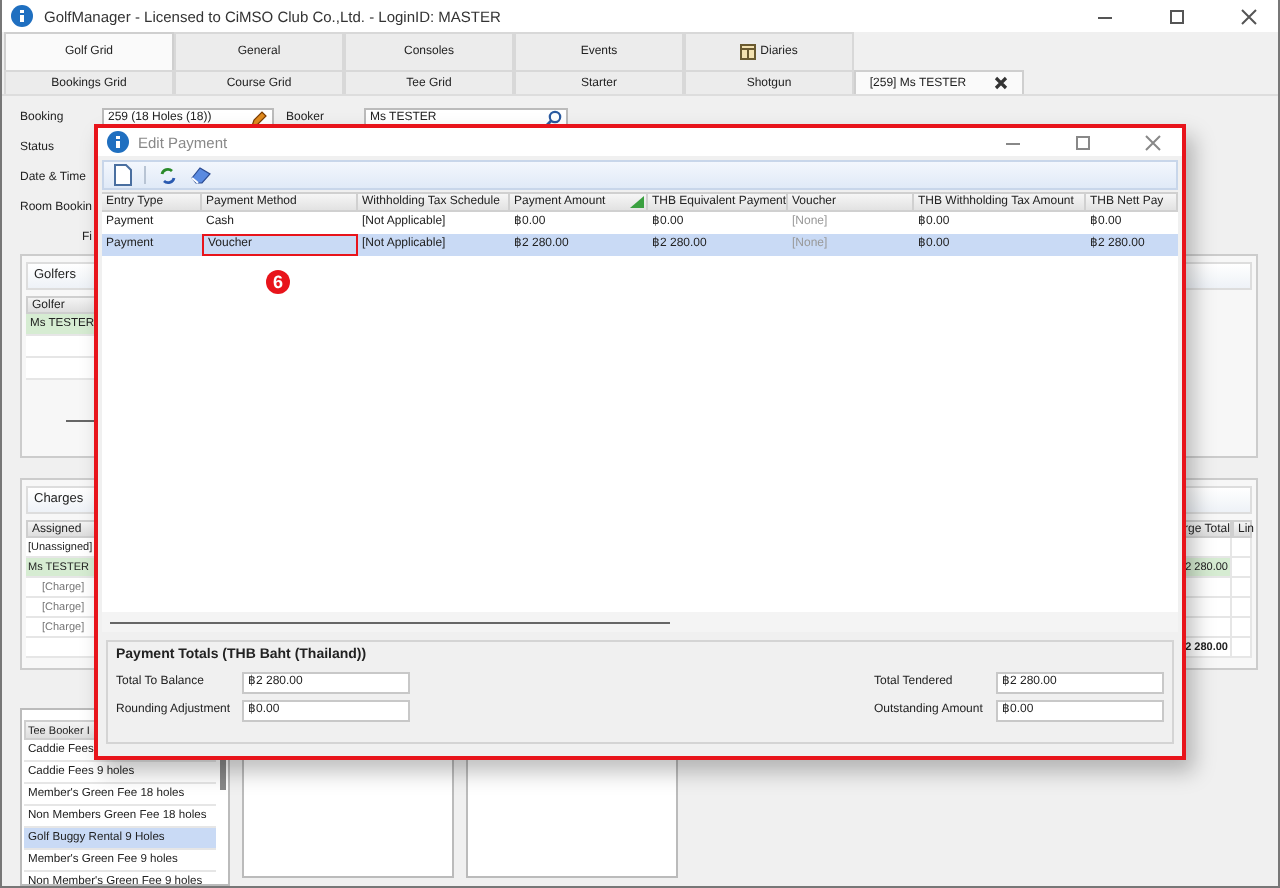 This screenshot has width=1280, height=888. I want to click on new-document-icon, so click(123, 175).